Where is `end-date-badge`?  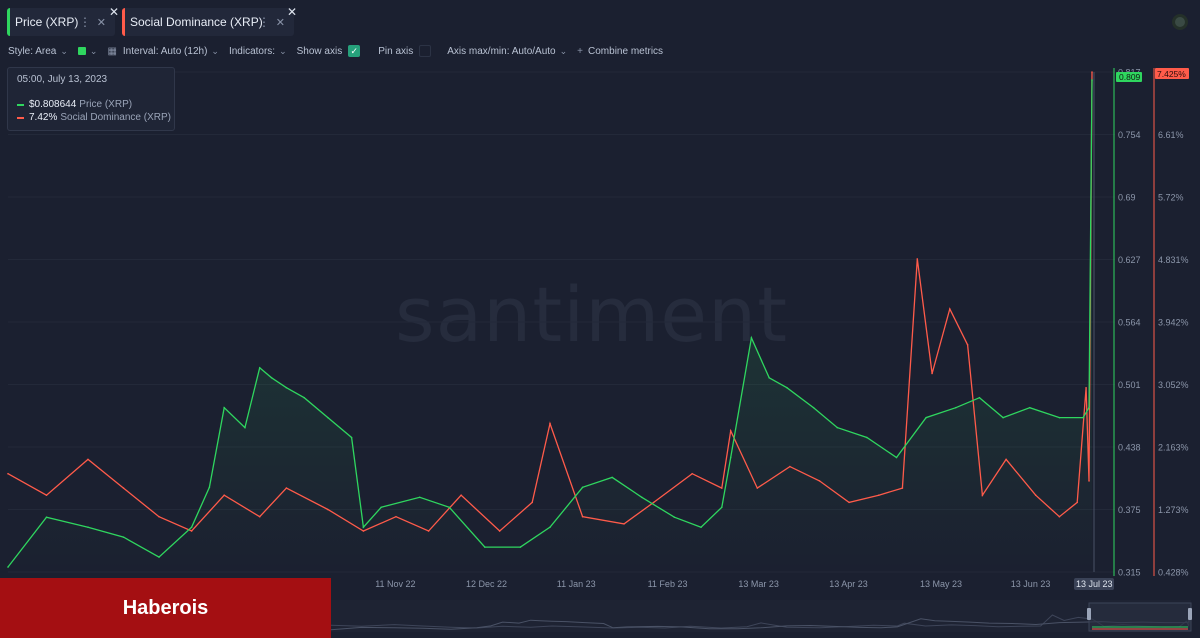 end-date-badge is located at coordinates (1094, 584).